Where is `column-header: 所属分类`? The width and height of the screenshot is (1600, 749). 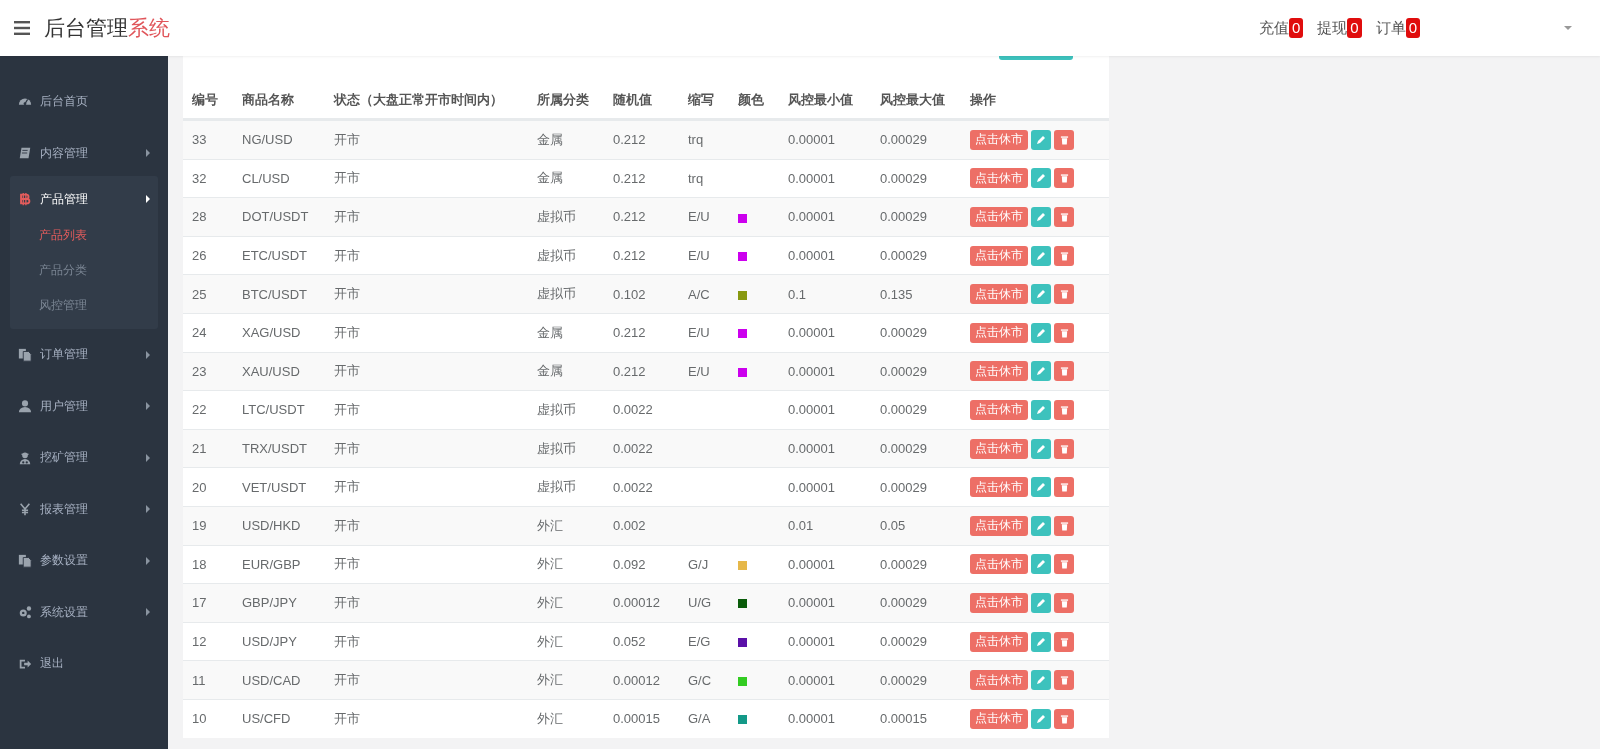
column-header: 所属分类 is located at coordinates (563, 100).